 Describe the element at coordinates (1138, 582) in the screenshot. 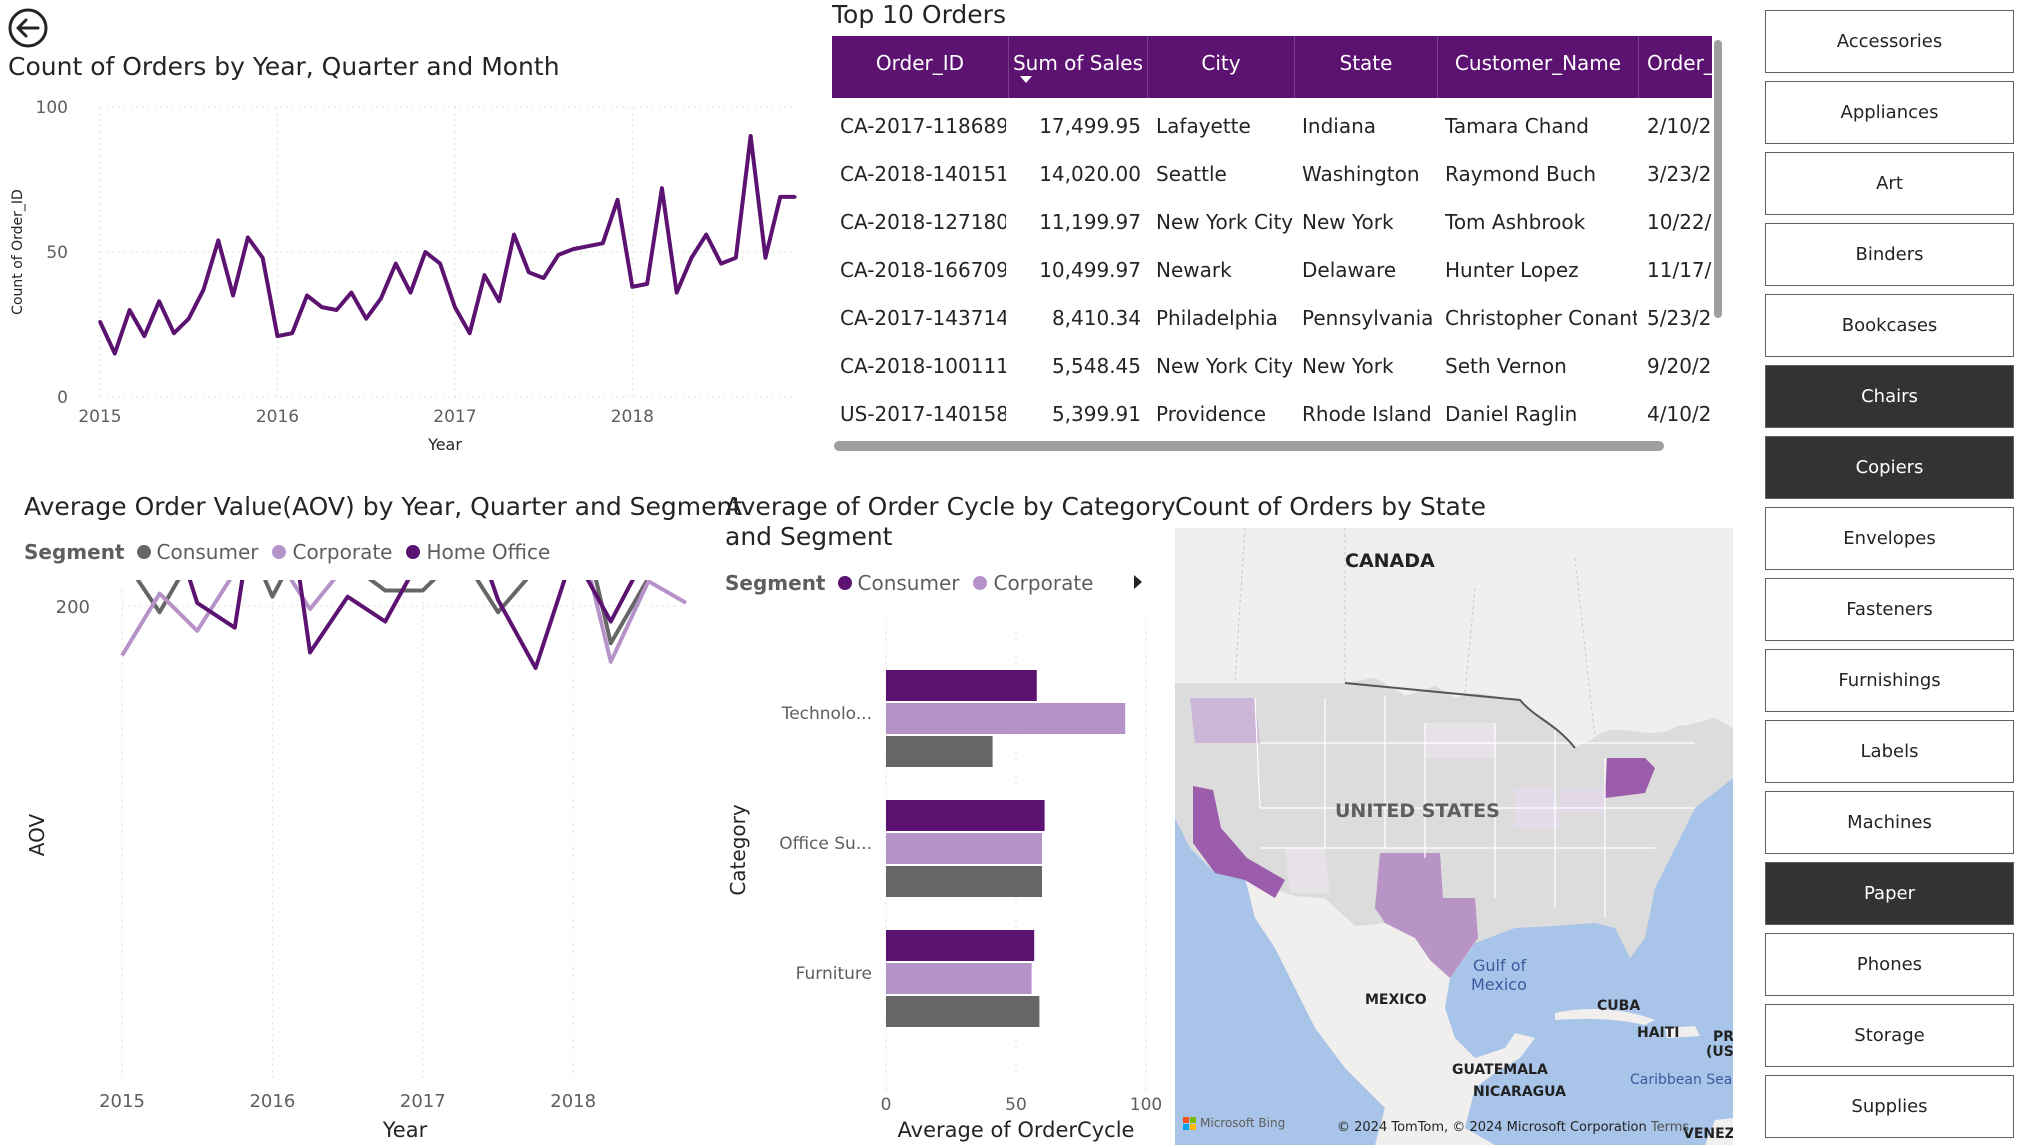

I see `legend-next-arrow-icon` at that location.